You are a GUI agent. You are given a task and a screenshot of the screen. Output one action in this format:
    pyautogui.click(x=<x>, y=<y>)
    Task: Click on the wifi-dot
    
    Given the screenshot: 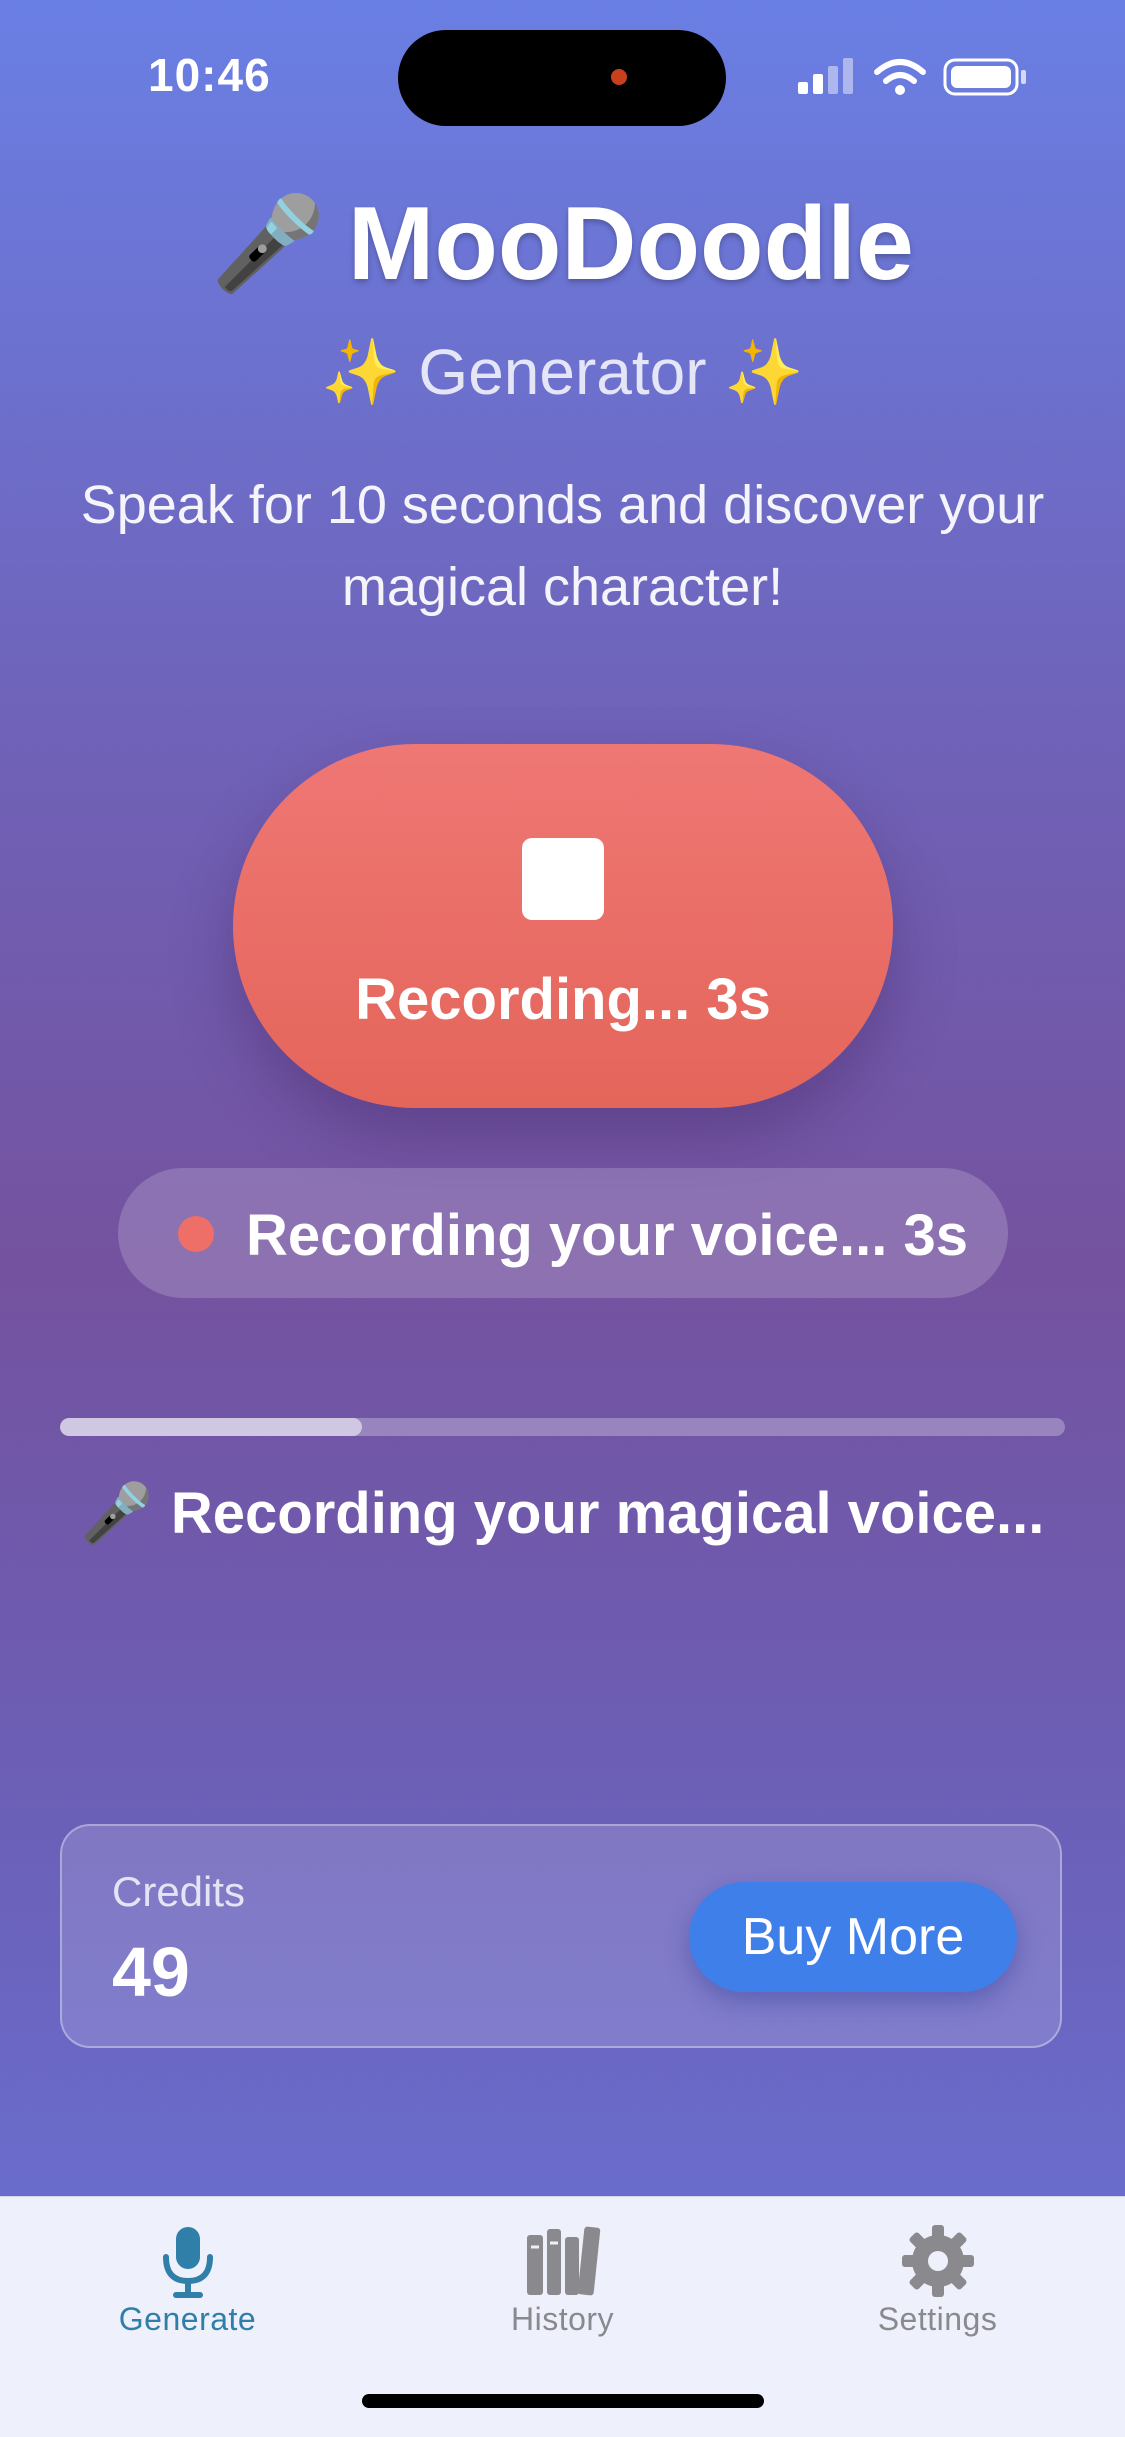 What is the action you would take?
    pyautogui.click(x=900, y=90)
    